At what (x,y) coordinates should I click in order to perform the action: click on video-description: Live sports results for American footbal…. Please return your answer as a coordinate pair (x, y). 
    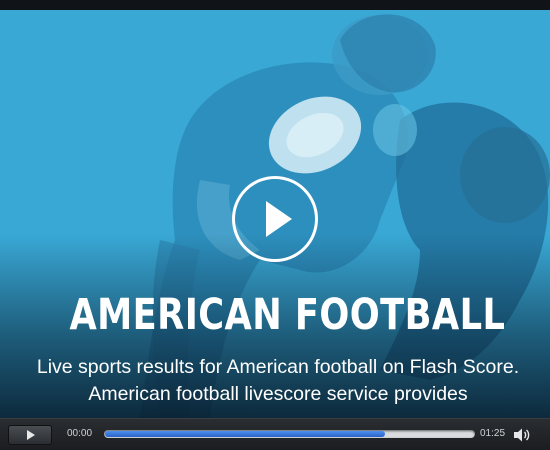
    Looking at the image, I should click on (278, 380).